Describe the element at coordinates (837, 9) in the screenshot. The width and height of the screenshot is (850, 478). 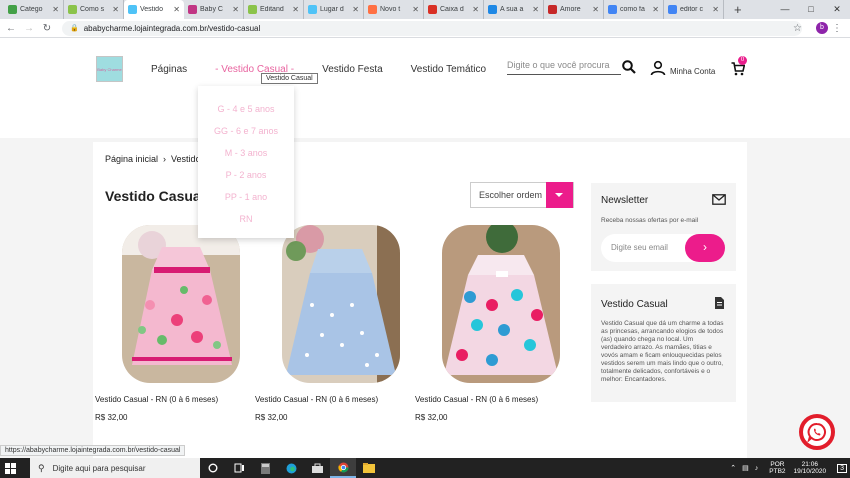
I see `close-window-icon: ✕` at that location.